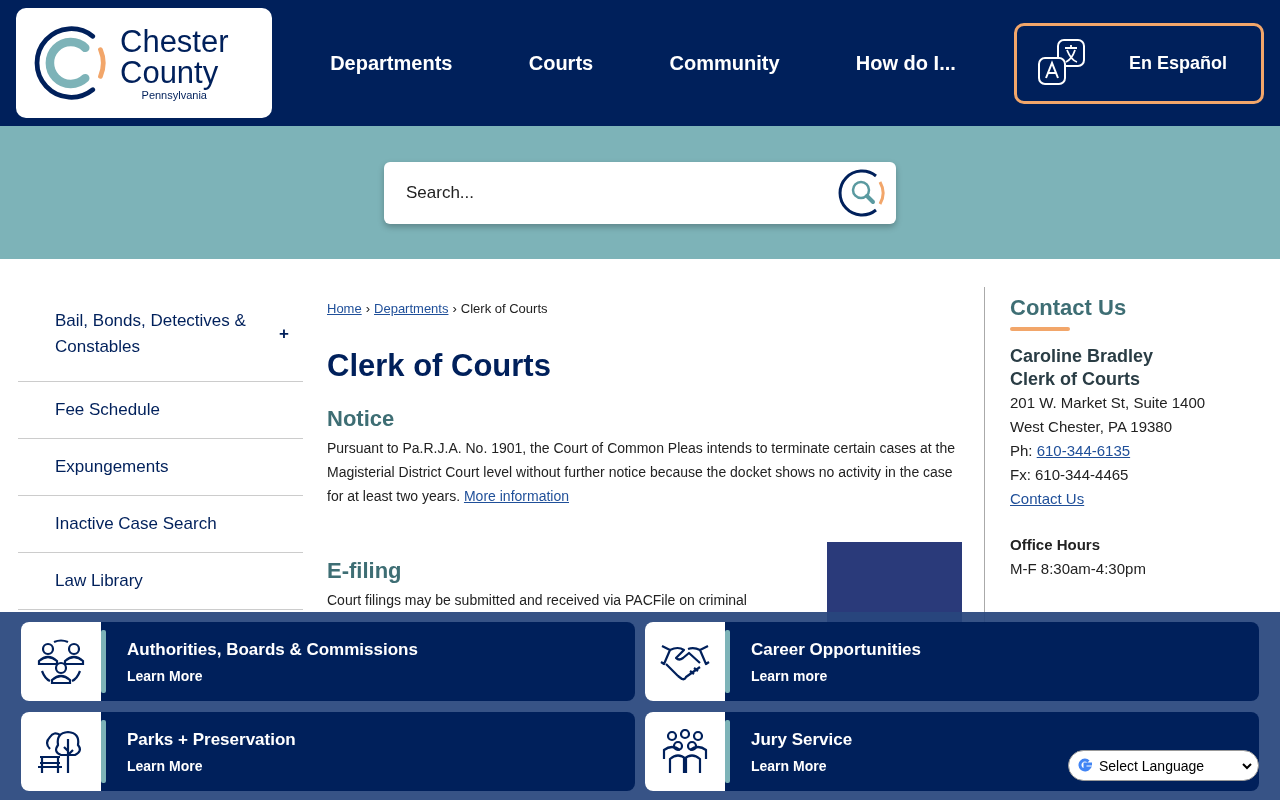  What do you see at coordinates (802, 739) in the screenshot?
I see `card-title: Jury Service` at bounding box center [802, 739].